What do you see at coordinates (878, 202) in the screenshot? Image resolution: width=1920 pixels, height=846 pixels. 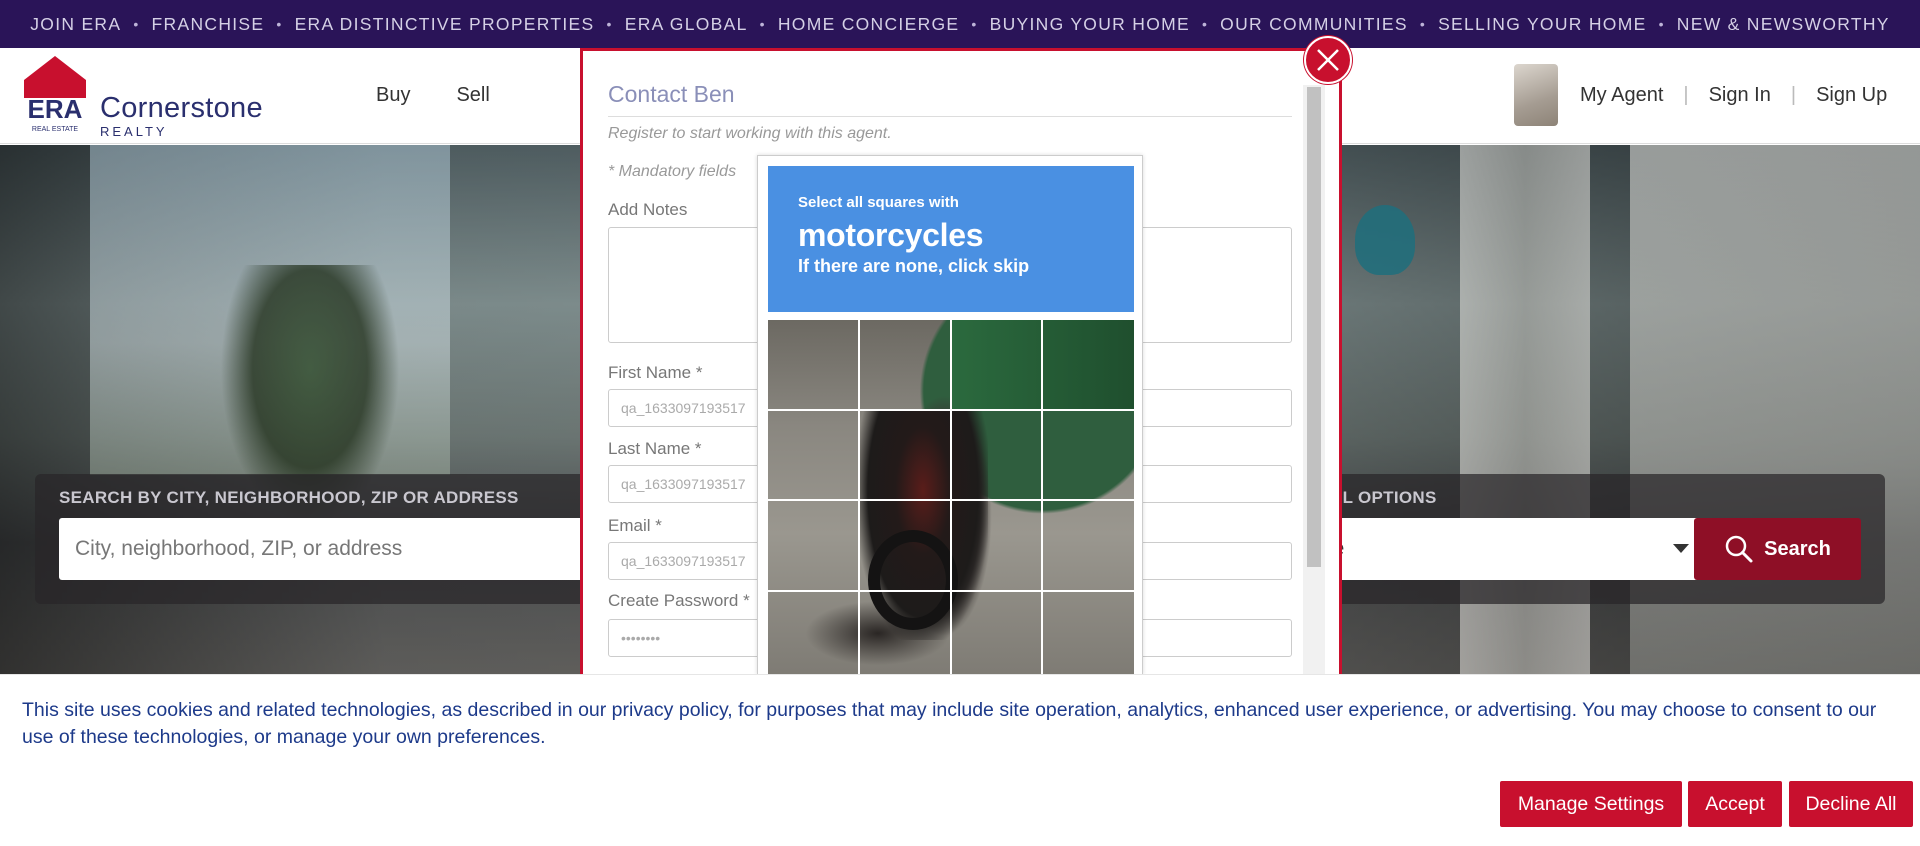 I see `captcha-instruction: Select all squares with` at bounding box center [878, 202].